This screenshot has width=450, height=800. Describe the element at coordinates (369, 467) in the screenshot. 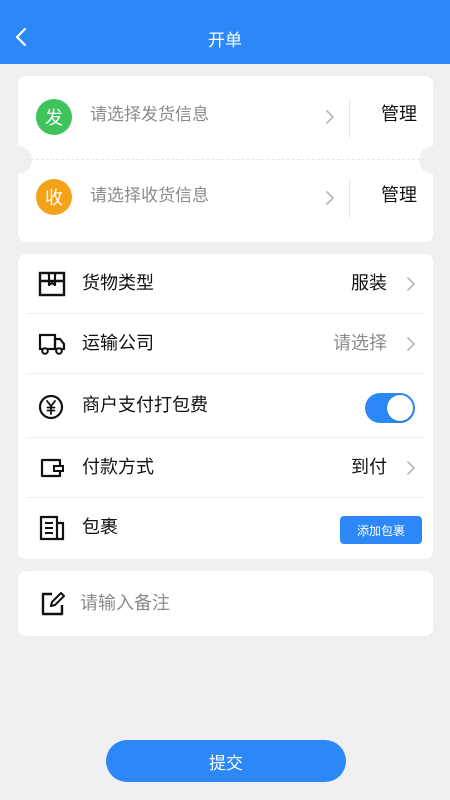

I see `payment-method-value: 到付` at that location.